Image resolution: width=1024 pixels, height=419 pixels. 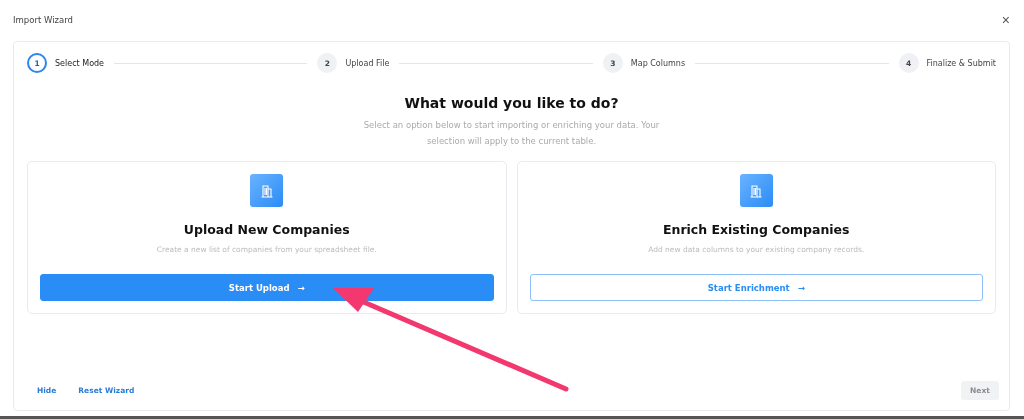 What do you see at coordinates (1005, 20) in the screenshot?
I see `close-button: ×` at bounding box center [1005, 20].